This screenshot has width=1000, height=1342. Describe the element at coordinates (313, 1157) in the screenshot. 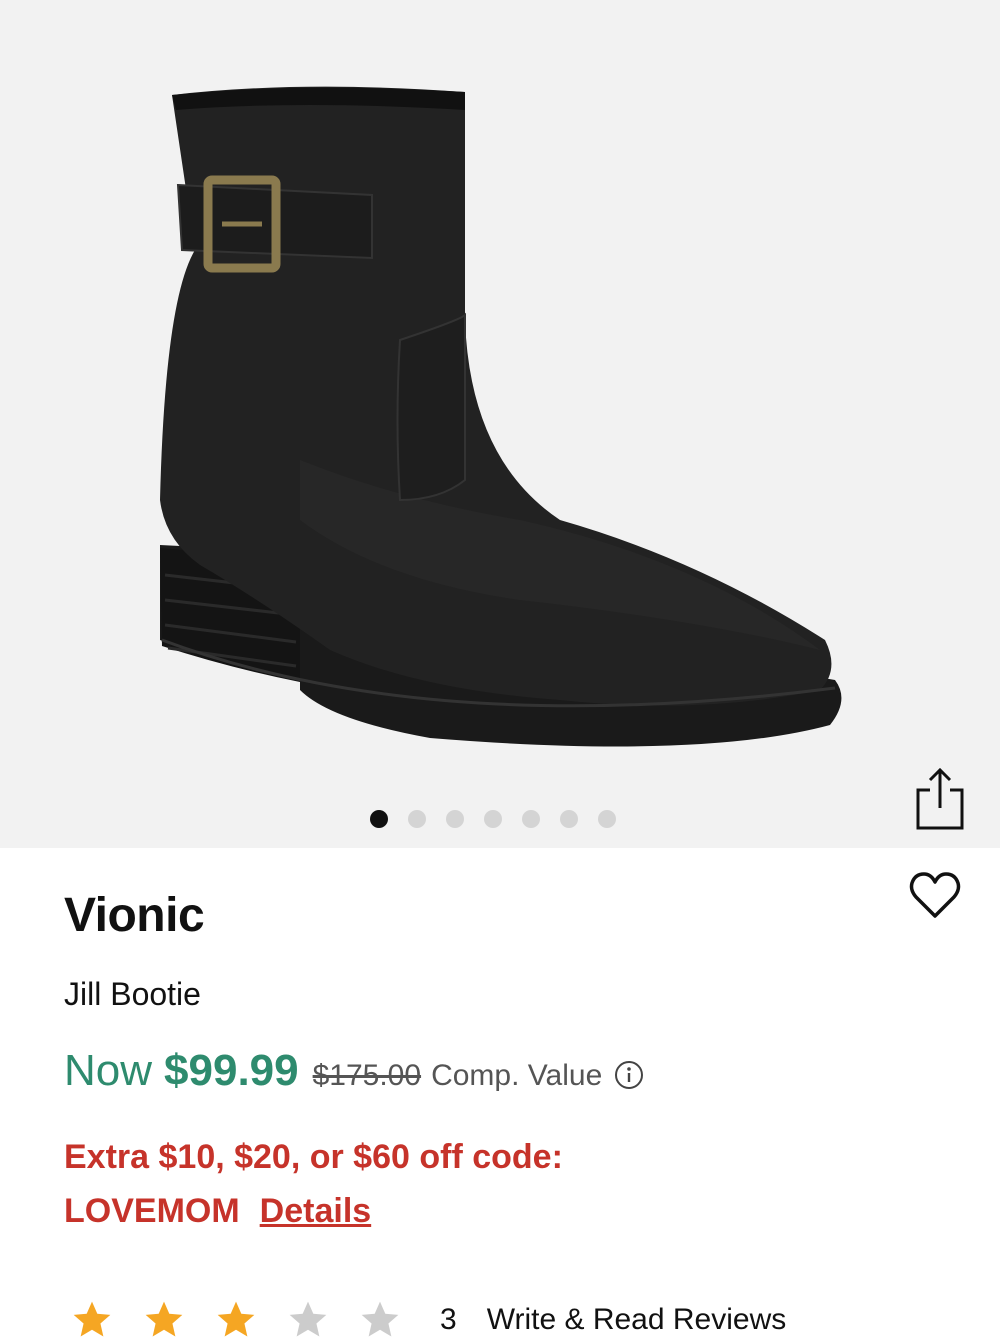

I see `promo-text: Extra $10, $20, or $60 off code:` at that location.